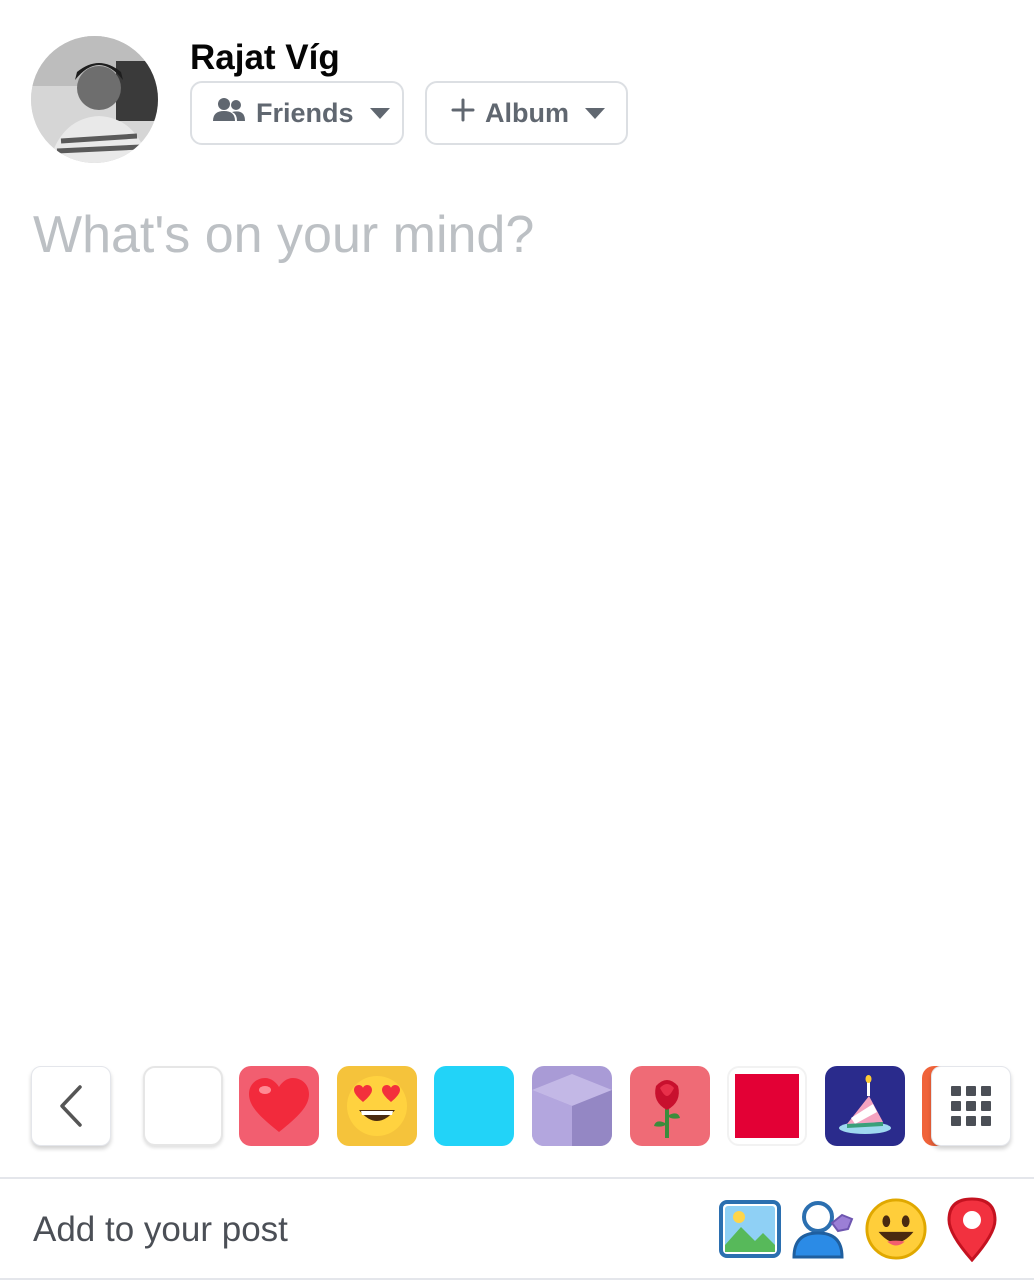 This screenshot has width=1034, height=1280. Describe the element at coordinates (265, 57) in the screenshot. I see `user-name: Rajat Víg` at that location.